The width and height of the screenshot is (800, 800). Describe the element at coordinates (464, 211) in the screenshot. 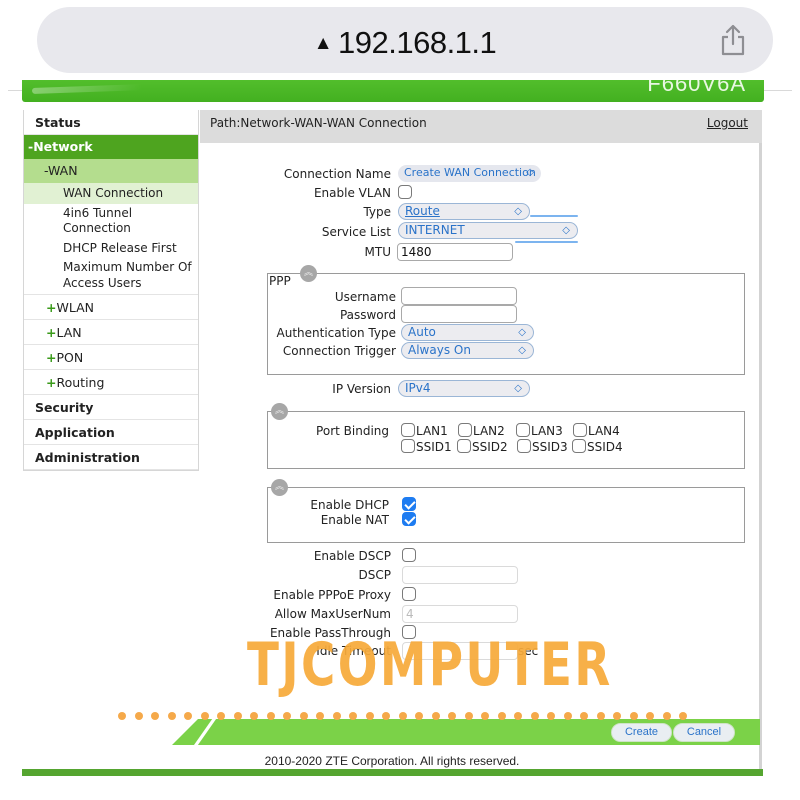

I see `type-select: Route ◇` at that location.